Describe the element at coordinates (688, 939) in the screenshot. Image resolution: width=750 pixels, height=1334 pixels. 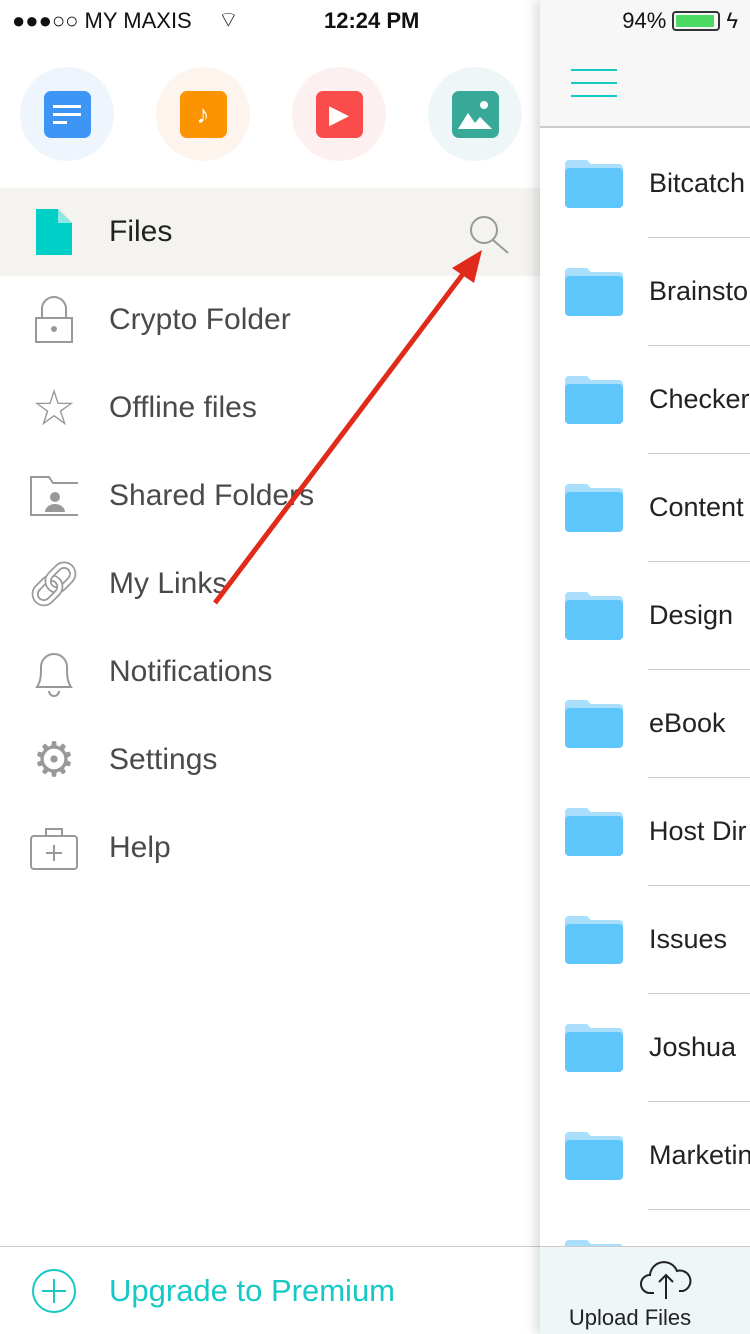
I see `folder-name: Issues` at that location.